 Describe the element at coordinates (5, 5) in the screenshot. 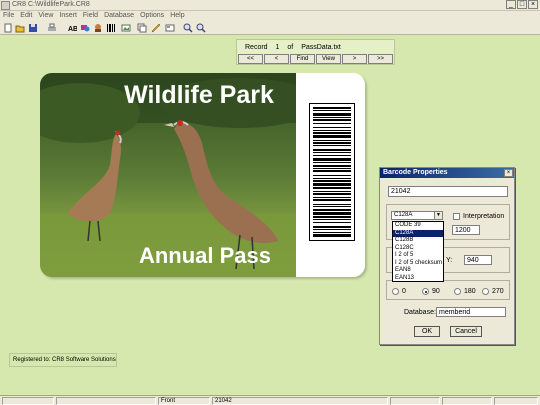

I see `app-icon` at that location.